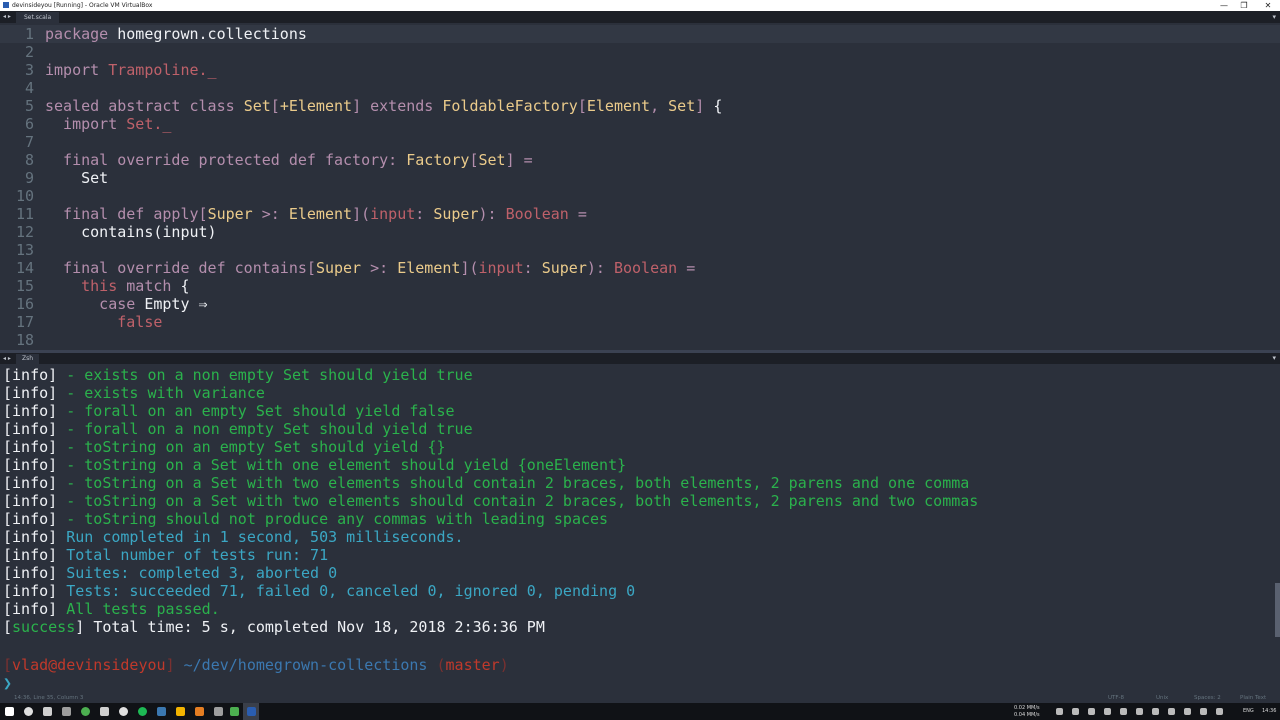 The image size is (1280, 720). Describe the element at coordinates (38, 17) in the screenshot. I see `tab-set-scala: Set.scala` at that location.